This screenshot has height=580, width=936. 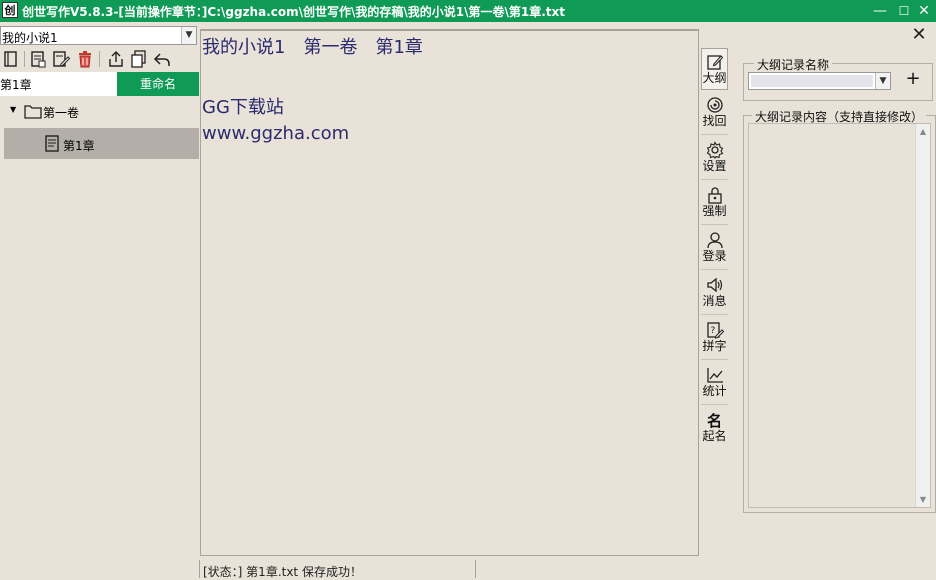 What do you see at coordinates (922, 315) in the screenshot?
I see `outline-scrollbar: ▲ ▼` at bounding box center [922, 315].